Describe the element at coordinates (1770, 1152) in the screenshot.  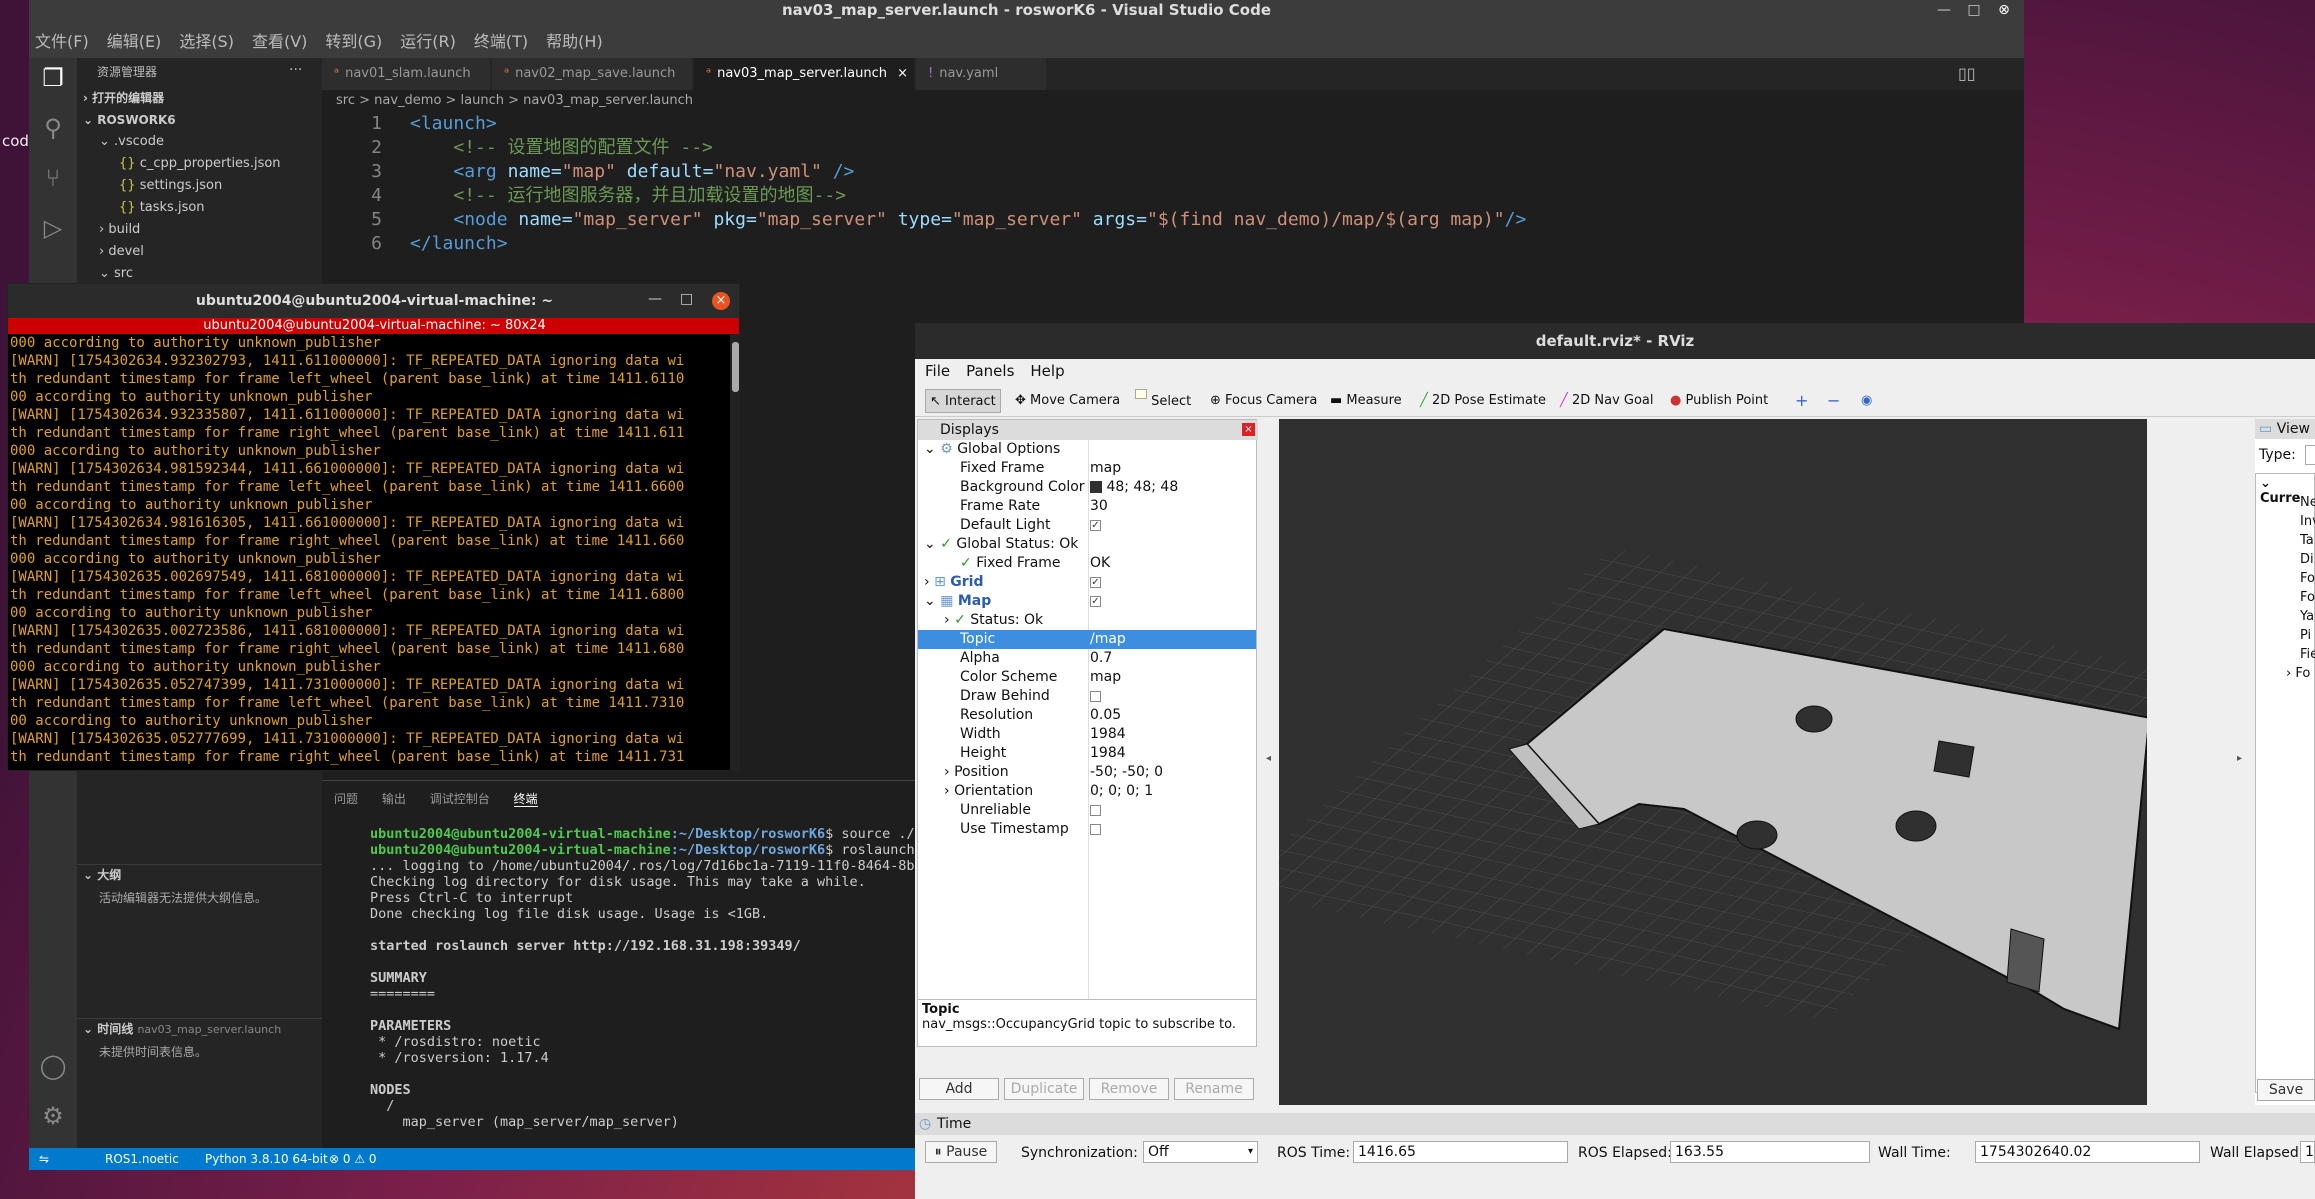
I see `ros-elapsed-field: 163.55` at that location.